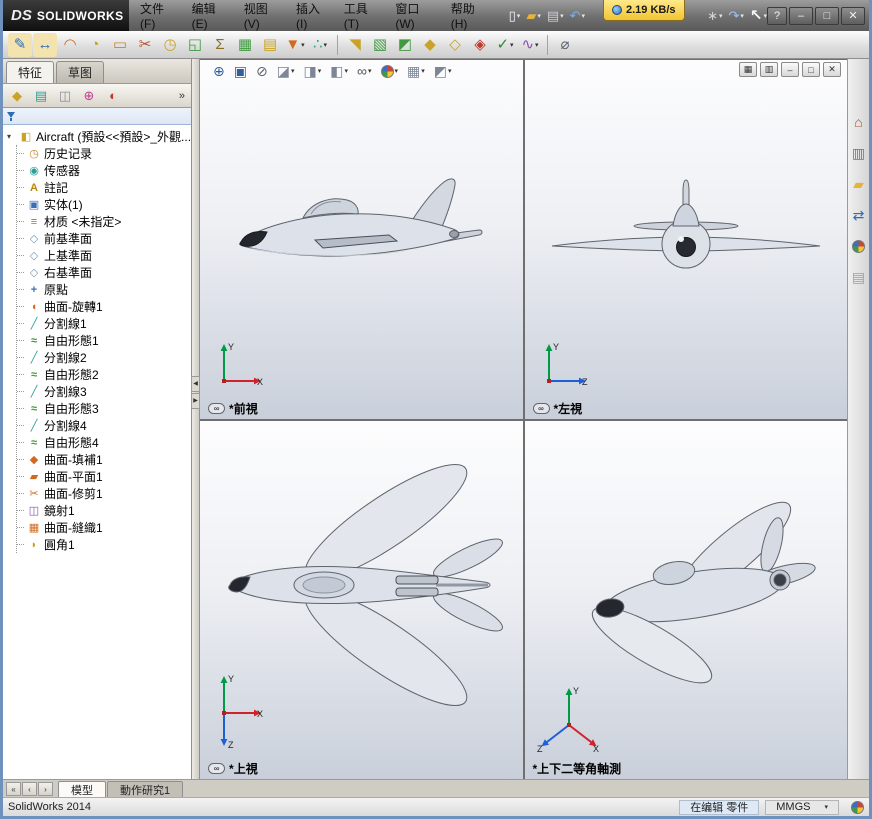 This screenshot has width=872, height=819. What do you see at coordinates (320, 71) in the screenshot?
I see `view-orientation-icon-caret: ▾` at bounding box center [320, 71].